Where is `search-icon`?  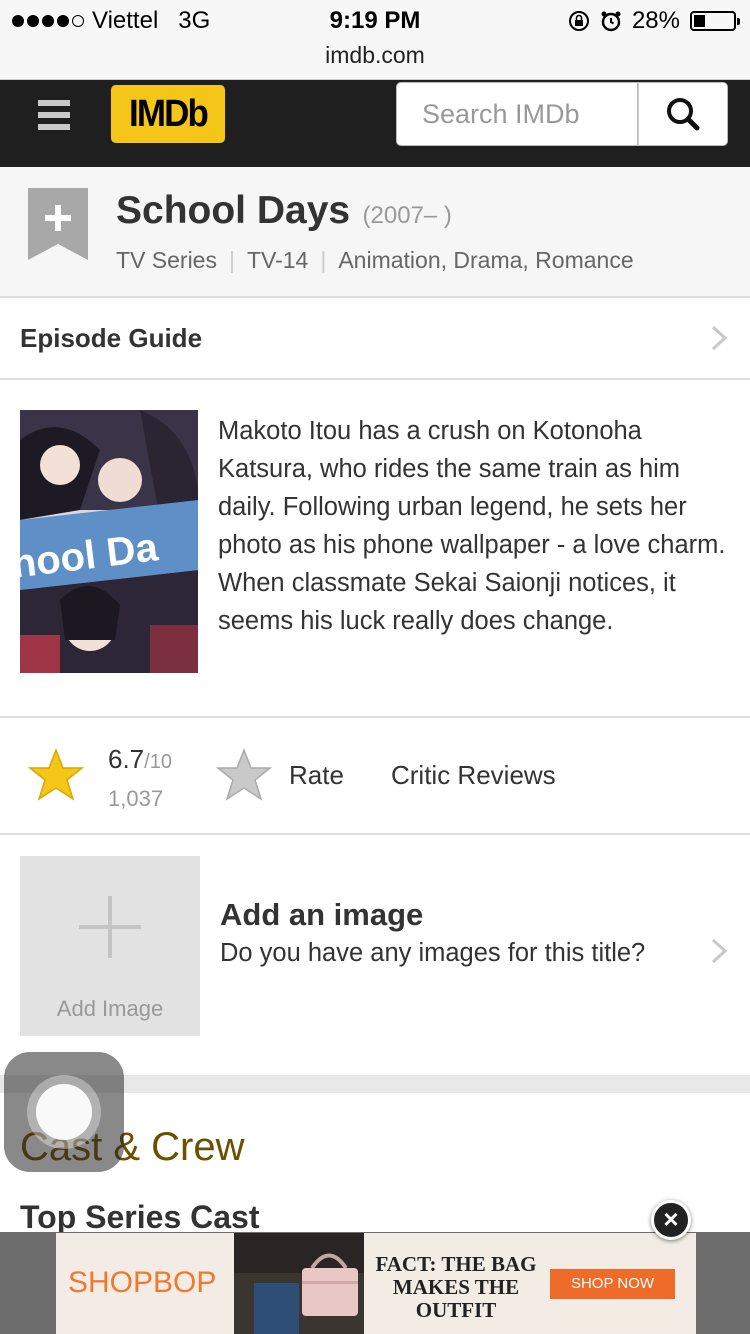
search-icon is located at coordinates (683, 114).